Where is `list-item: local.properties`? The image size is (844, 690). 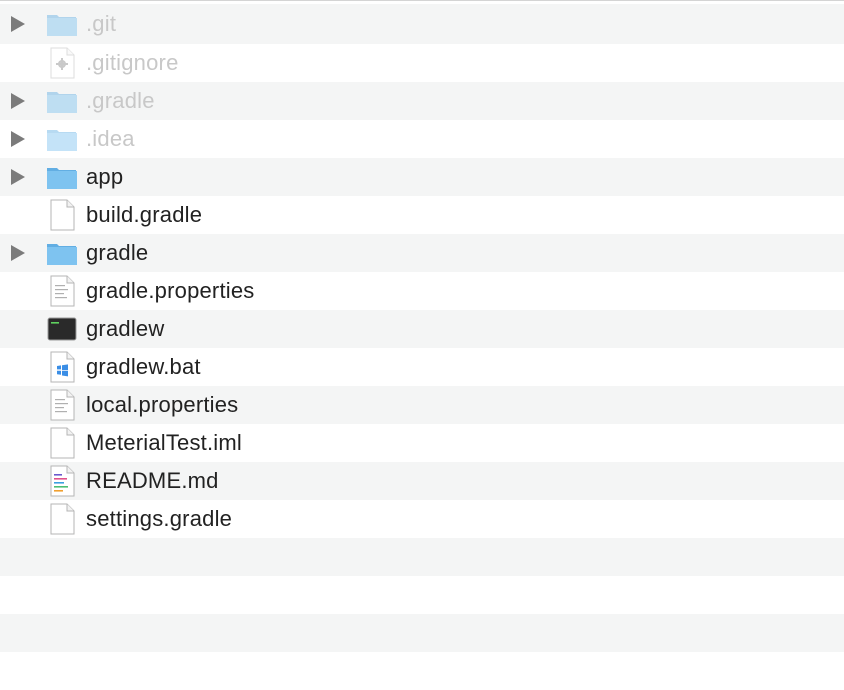 list-item: local.properties is located at coordinates (422, 405).